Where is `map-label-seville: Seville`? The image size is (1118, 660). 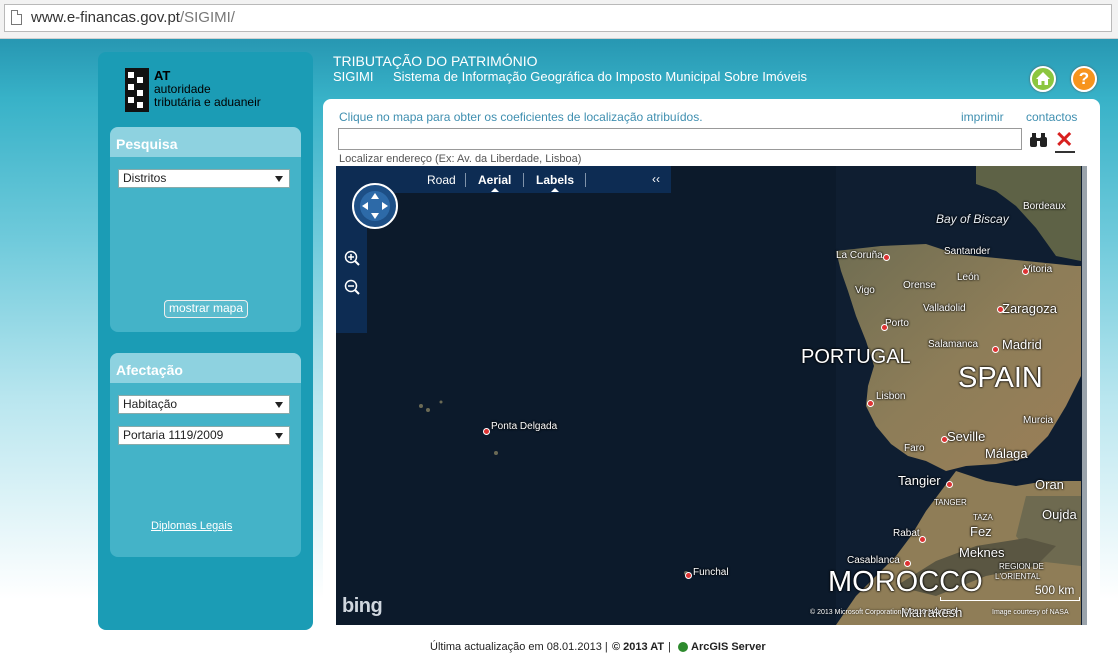 map-label-seville: Seville is located at coordinates (966, 436).